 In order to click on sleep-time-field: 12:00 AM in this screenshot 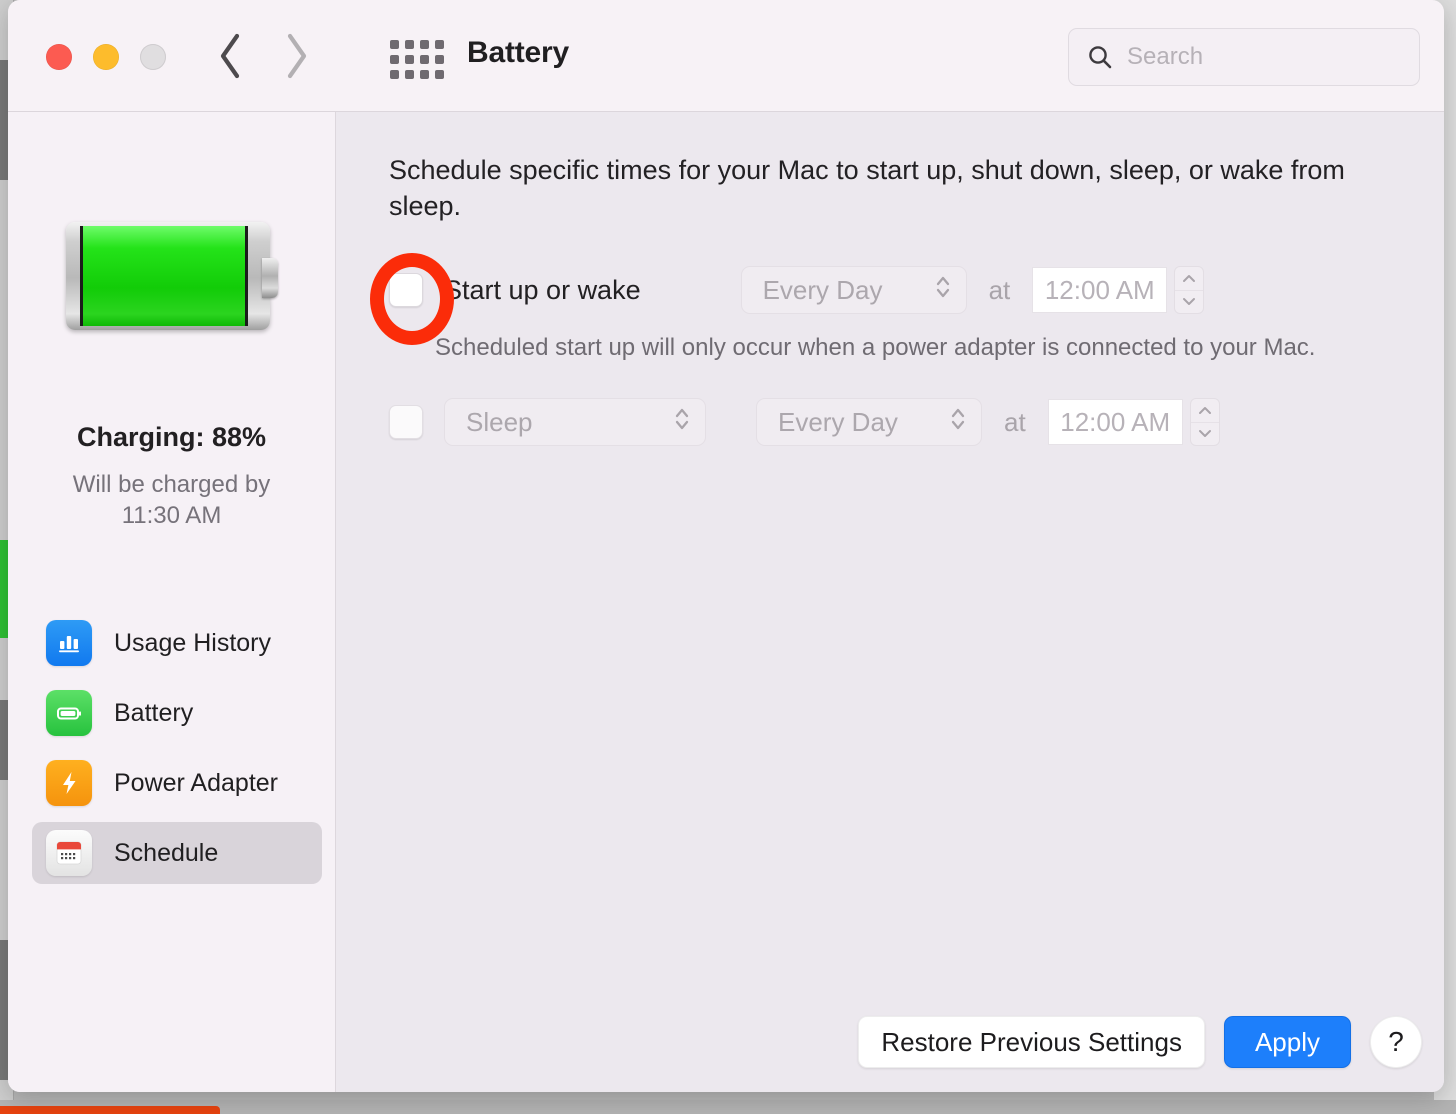, I will do `click(1115, 422)`.